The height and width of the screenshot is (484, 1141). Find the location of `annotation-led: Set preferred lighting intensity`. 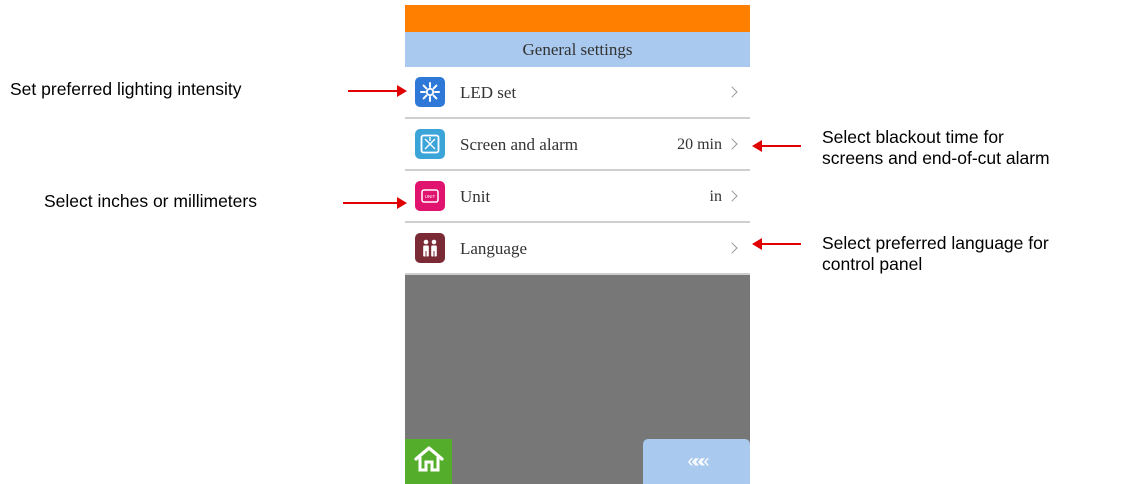

annotation-led: Set preferred lighting intensity is located at coordinates (126, 89).